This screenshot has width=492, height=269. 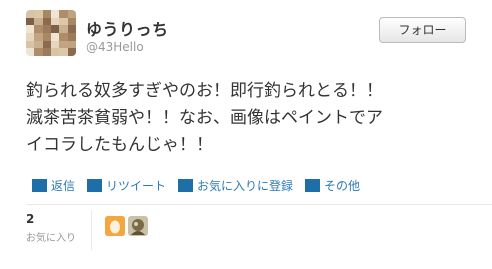 I want to click on favorite-label: お気に入りに登録, so click(x=245, y=185).